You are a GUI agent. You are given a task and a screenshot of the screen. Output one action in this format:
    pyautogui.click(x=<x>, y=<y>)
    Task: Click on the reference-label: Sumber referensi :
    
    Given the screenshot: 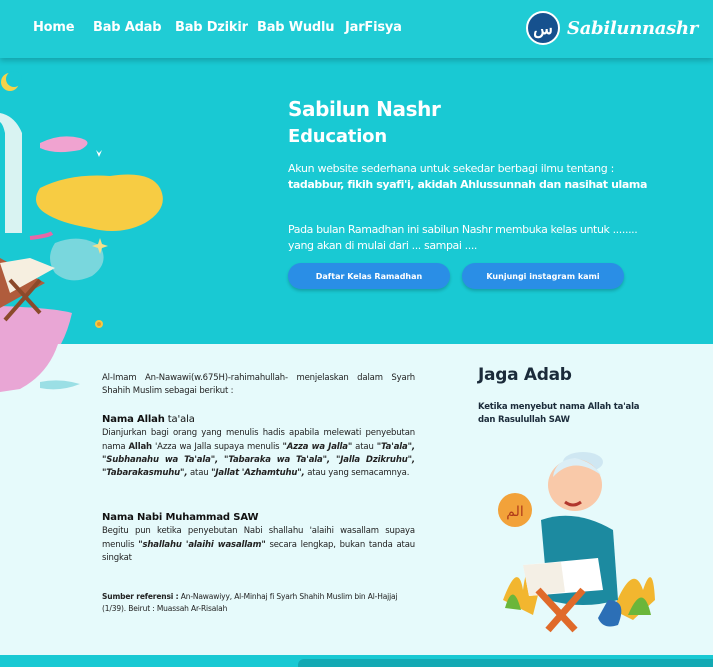 What is the action you would take?
    pyautogui.click(x=140, y=597)
    